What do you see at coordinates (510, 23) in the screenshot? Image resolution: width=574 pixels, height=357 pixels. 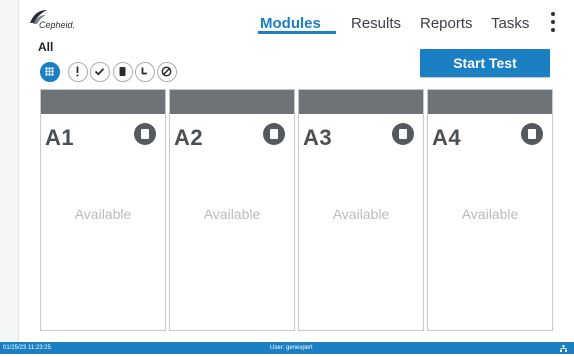 I see `tab-tasks: Tasks` at bounding box center [510, 23].